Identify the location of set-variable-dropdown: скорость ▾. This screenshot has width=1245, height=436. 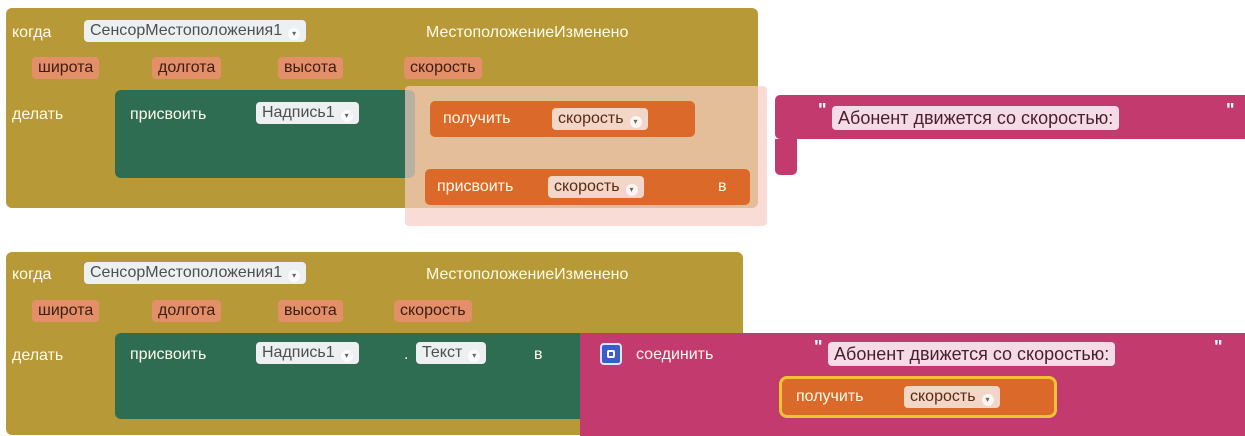
(596, 187).